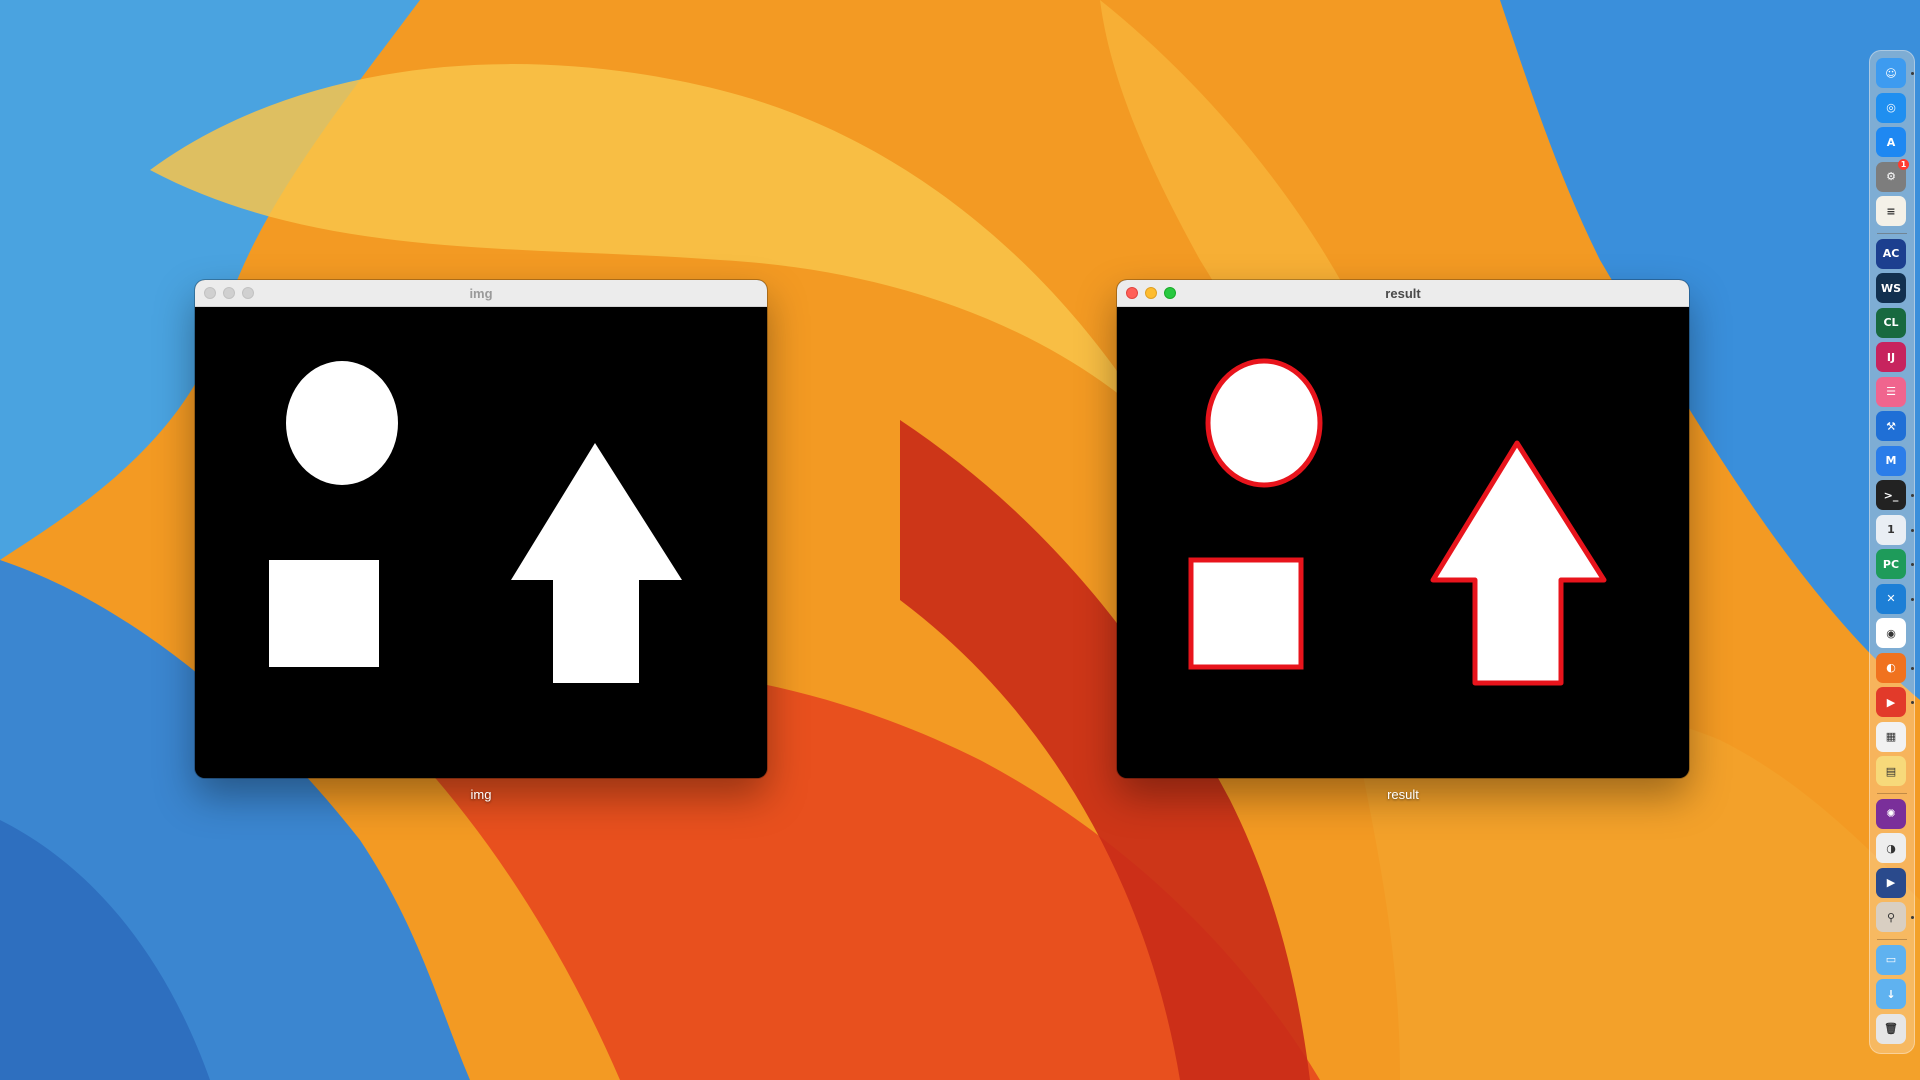 The height and width of the screenshot is (1080, 1920). Describe the element at coordinates (1891, 1028) in the screenshot. I see `trash-icon: 🗑` at that location.